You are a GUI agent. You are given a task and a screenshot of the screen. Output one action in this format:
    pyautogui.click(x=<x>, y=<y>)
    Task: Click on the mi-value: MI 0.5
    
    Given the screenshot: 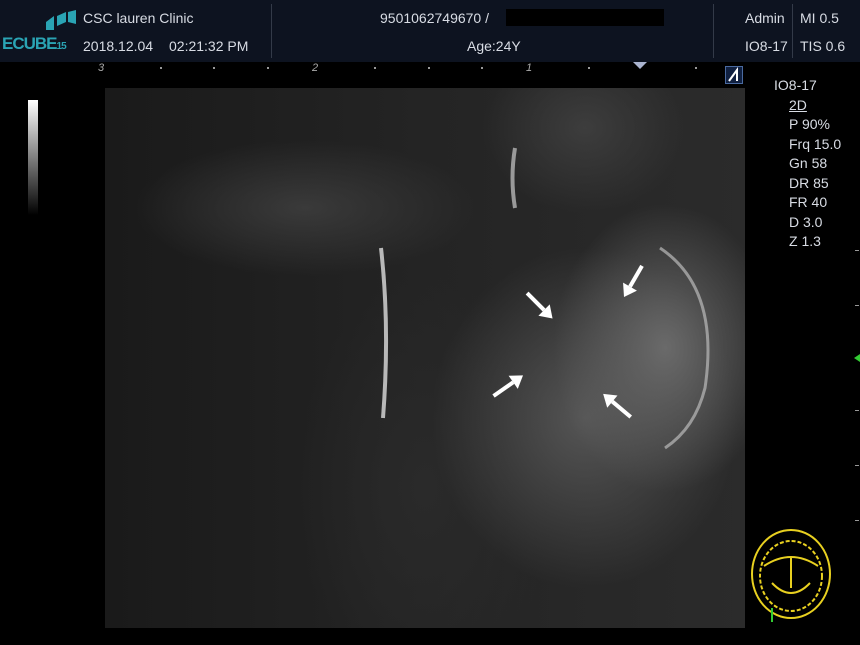 What is the action you would take?
    pyautogui.click(x=819, y=18)
    